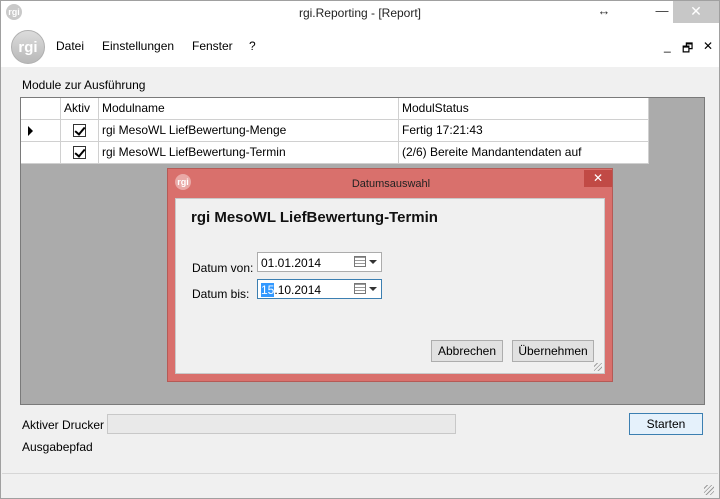 The width and height of the screenshot is (720, 499). I want to click on menu-bar: rgi Datei Einstellungen Fenster ? _ 🗗 ✕, so click(360, 46).